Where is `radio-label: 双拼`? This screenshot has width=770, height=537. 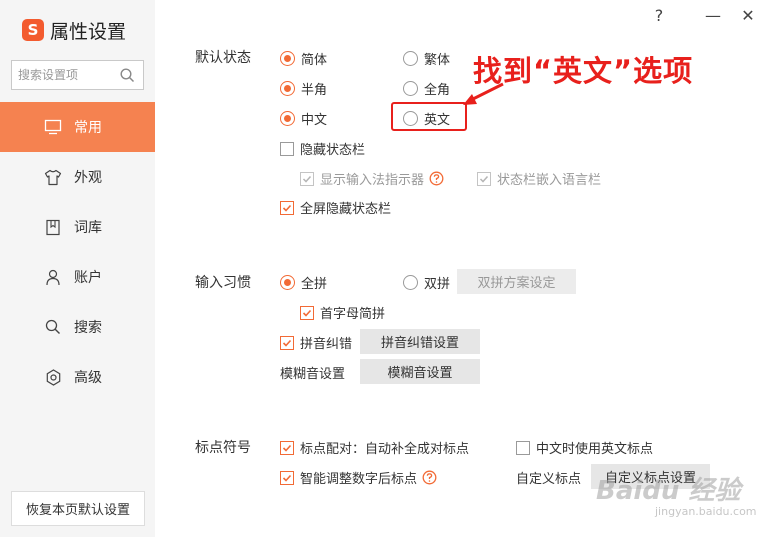
radio-label: 双拼 is located at coordinates (437, 284).